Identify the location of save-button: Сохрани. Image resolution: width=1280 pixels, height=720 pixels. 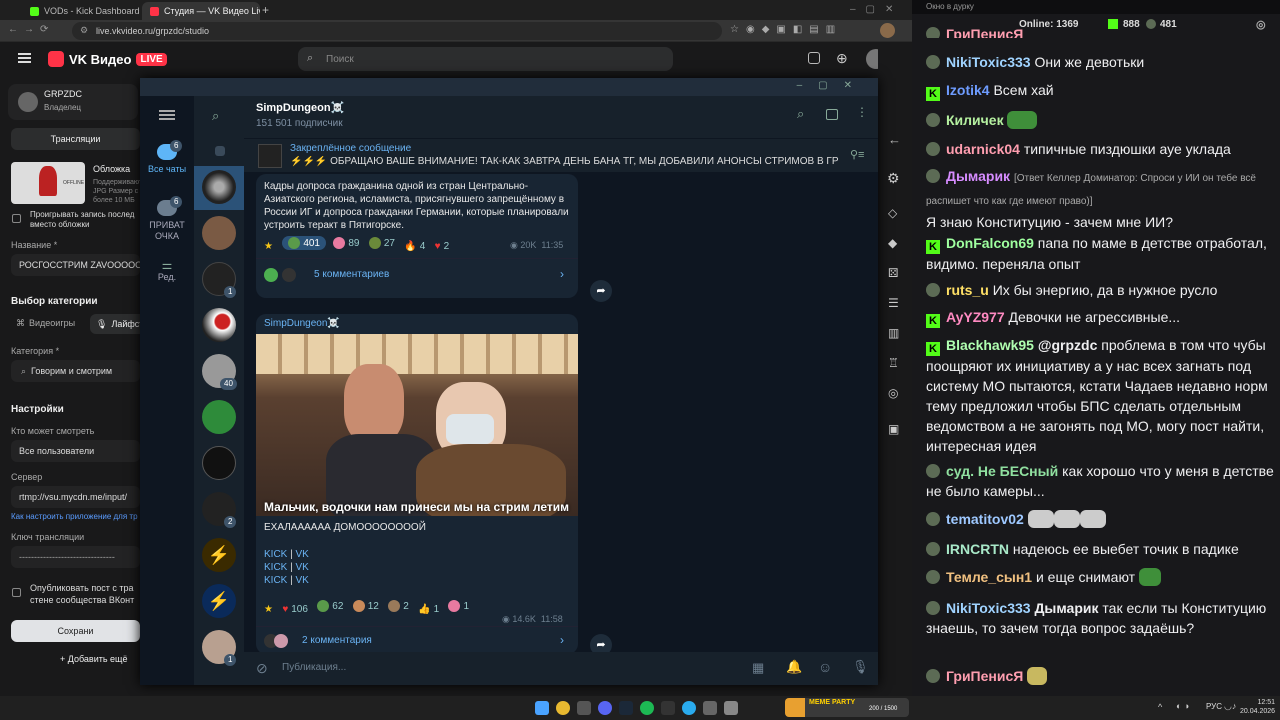
(75, 631).